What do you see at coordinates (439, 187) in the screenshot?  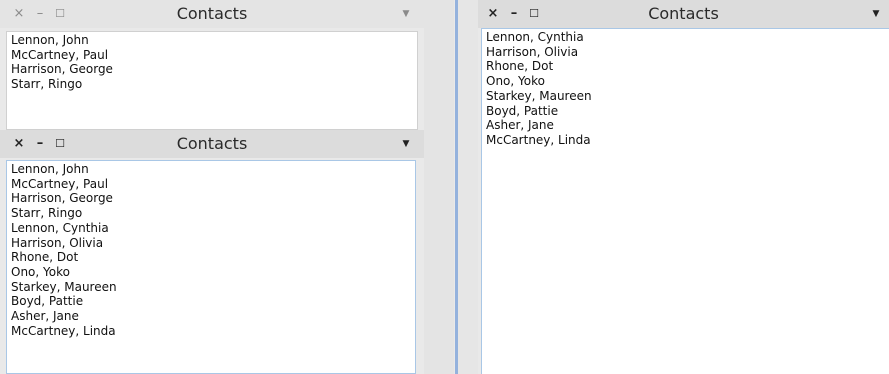 I see `splitter` at bounding box center [439, 187].